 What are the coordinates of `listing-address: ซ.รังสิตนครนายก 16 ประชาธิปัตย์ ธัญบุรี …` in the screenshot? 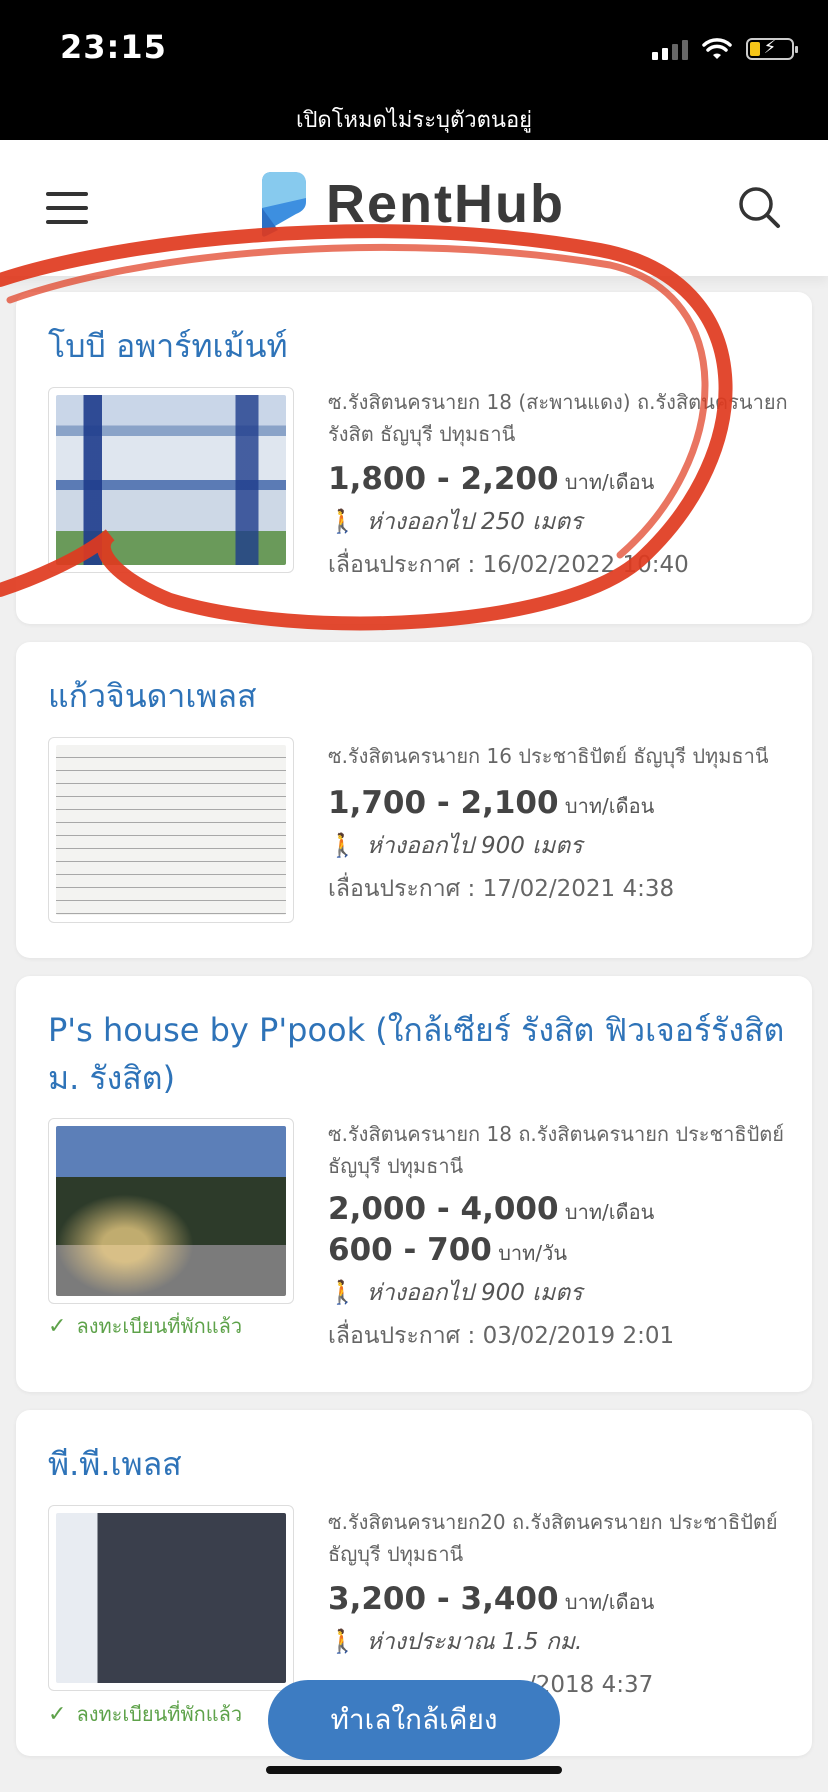 It's located at (548, 756).